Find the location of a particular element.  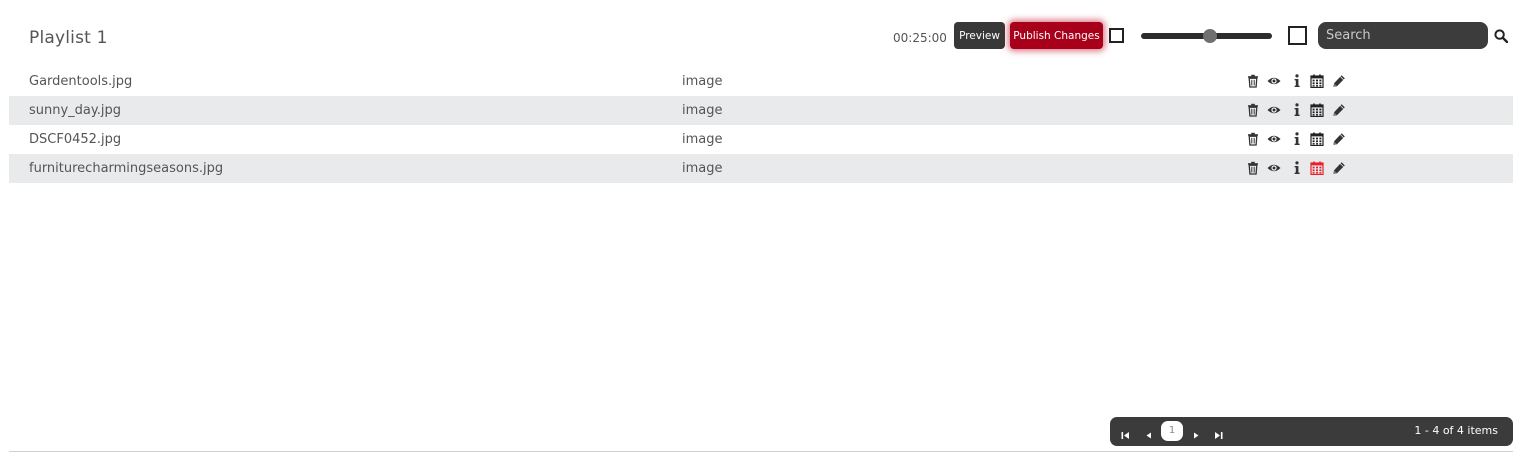

bottom-divider is located at coordinates (761, 451).